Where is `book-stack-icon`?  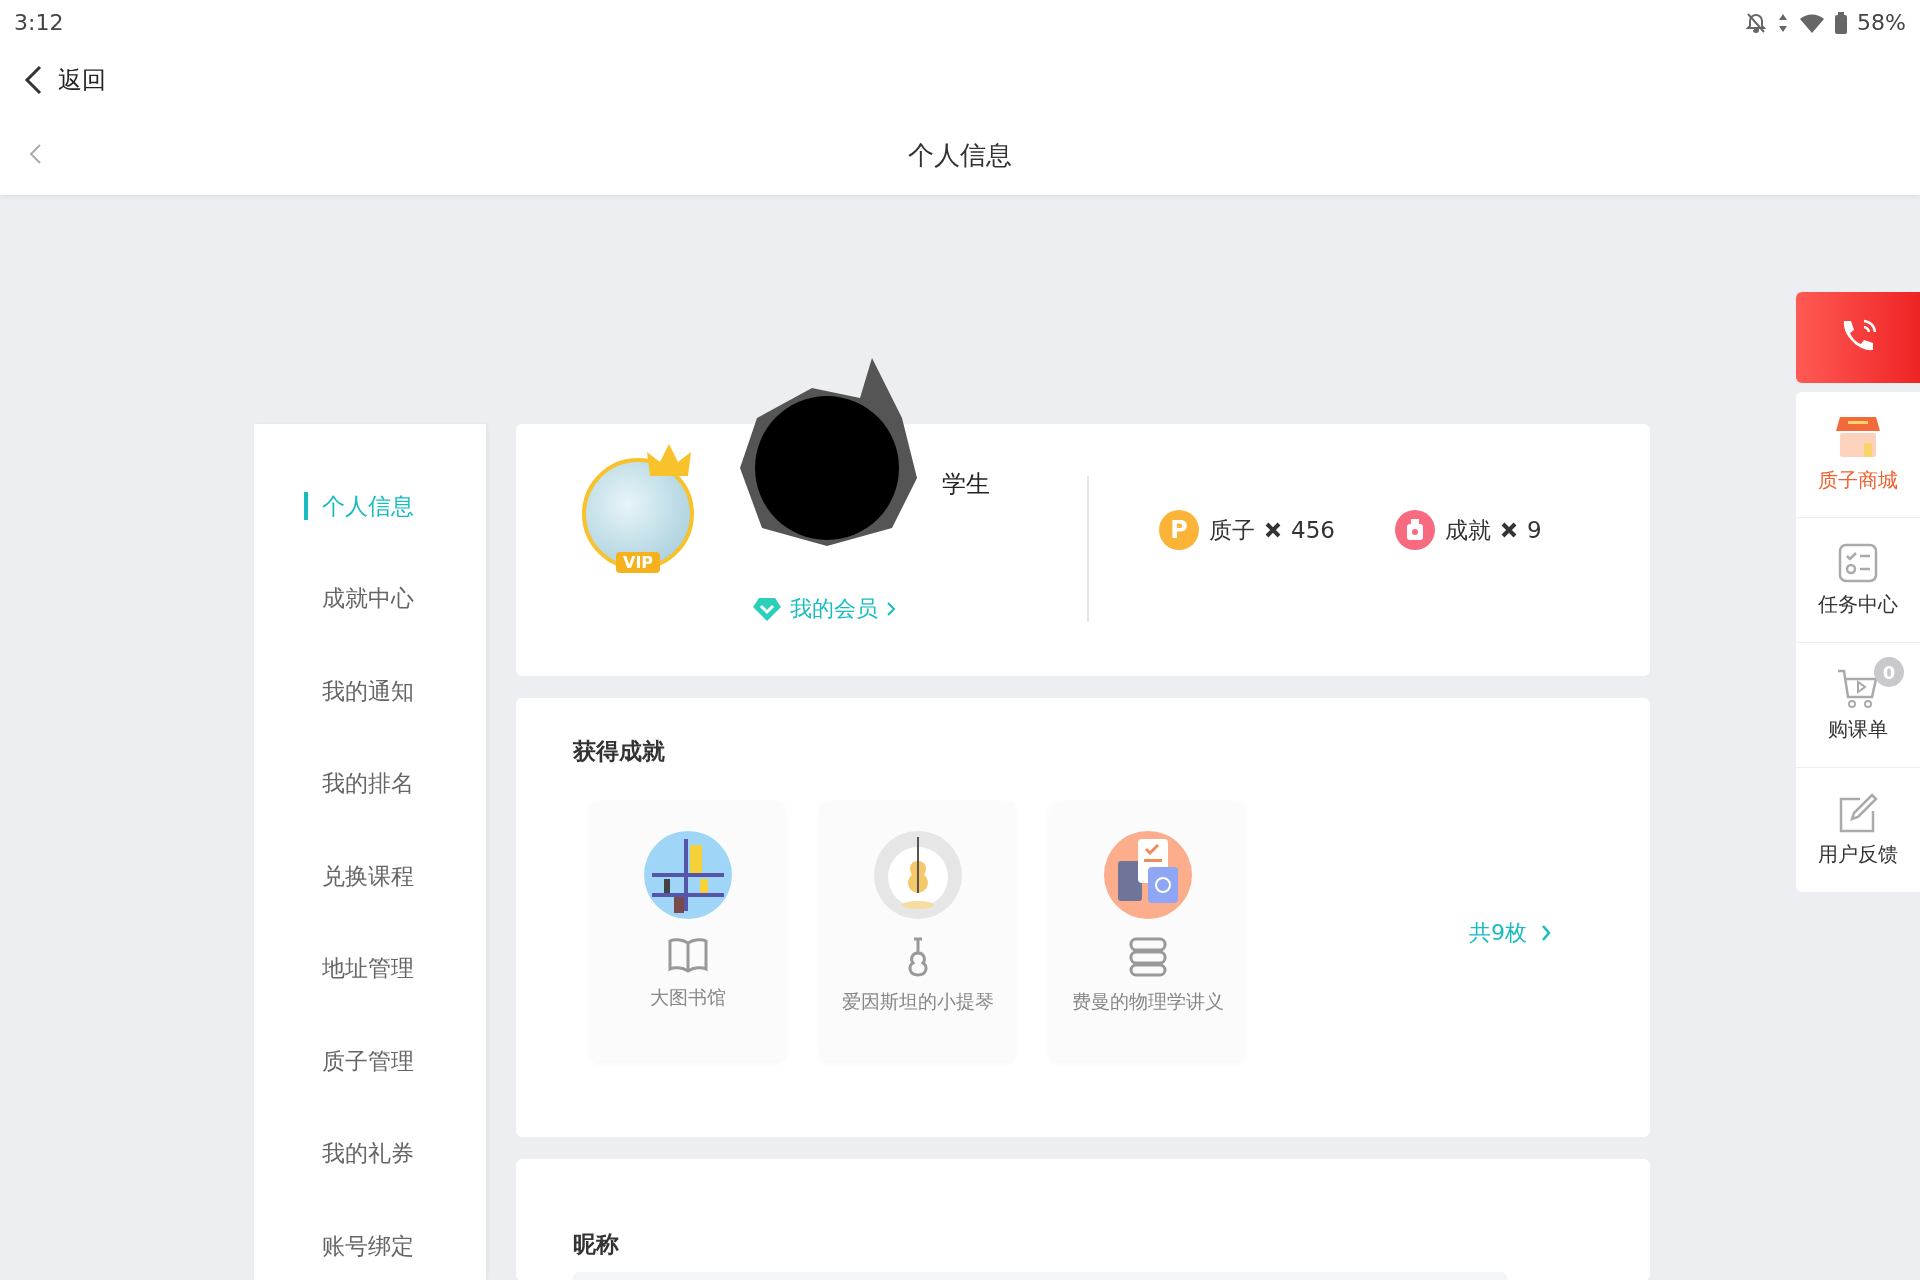
book-stack-icon is located at coordinates (1147, 957).